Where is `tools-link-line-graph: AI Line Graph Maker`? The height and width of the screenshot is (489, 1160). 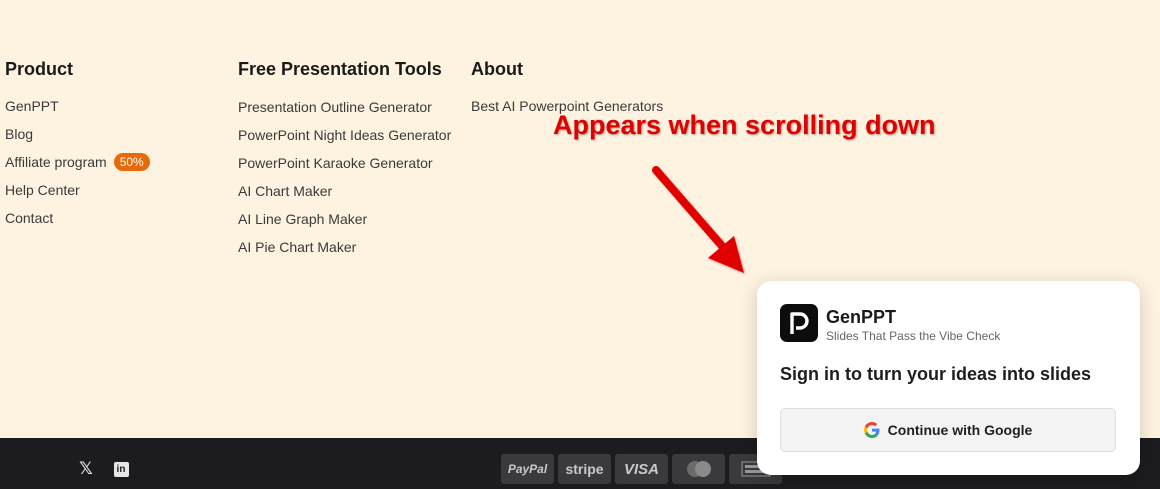
tools-link-line-graph: AI Line Graph Maker is located at coordinates (345, 219).